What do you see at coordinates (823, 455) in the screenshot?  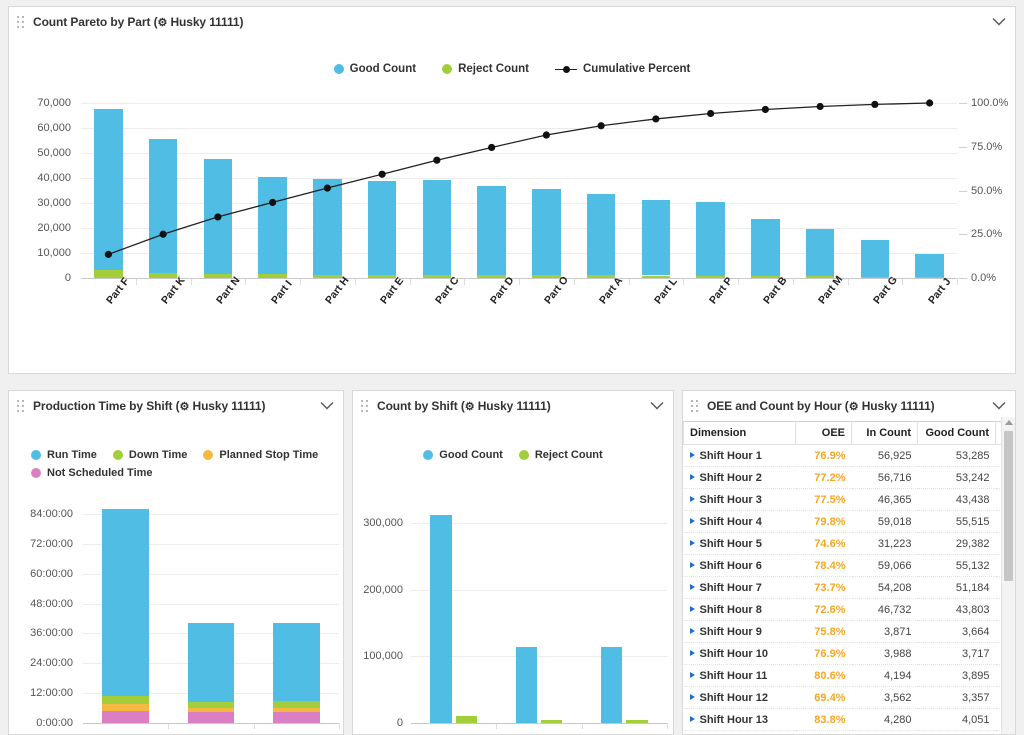 I see `cell-oee: 76.9%` at bounding box center [823, 455].